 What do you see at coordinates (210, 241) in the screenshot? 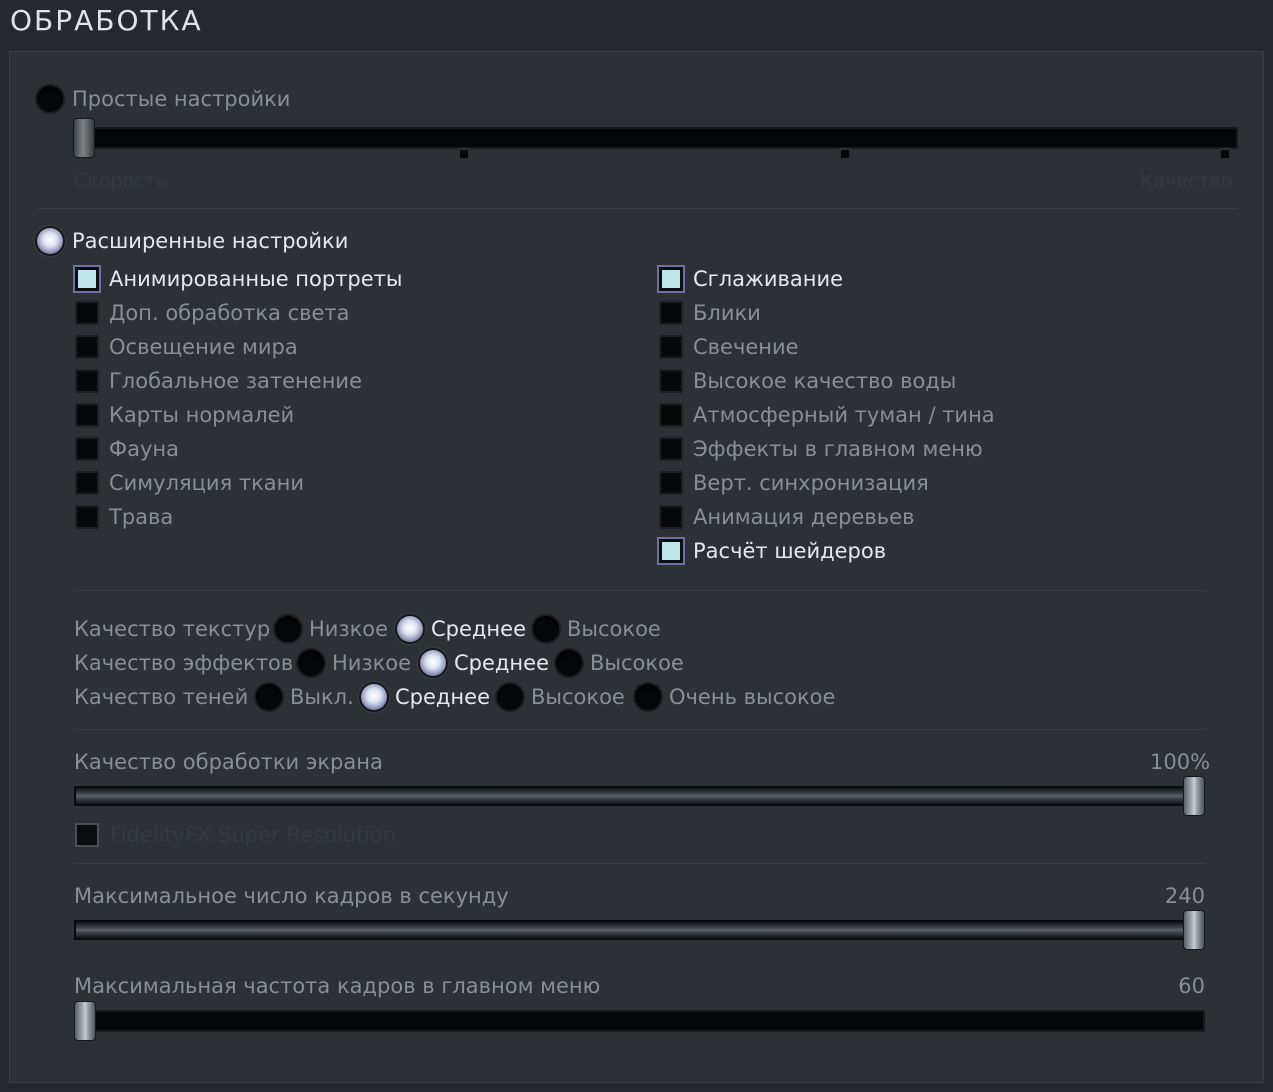
I see `advanced-settings-label: Расширенные настройки` at bounding box center [210, 241].